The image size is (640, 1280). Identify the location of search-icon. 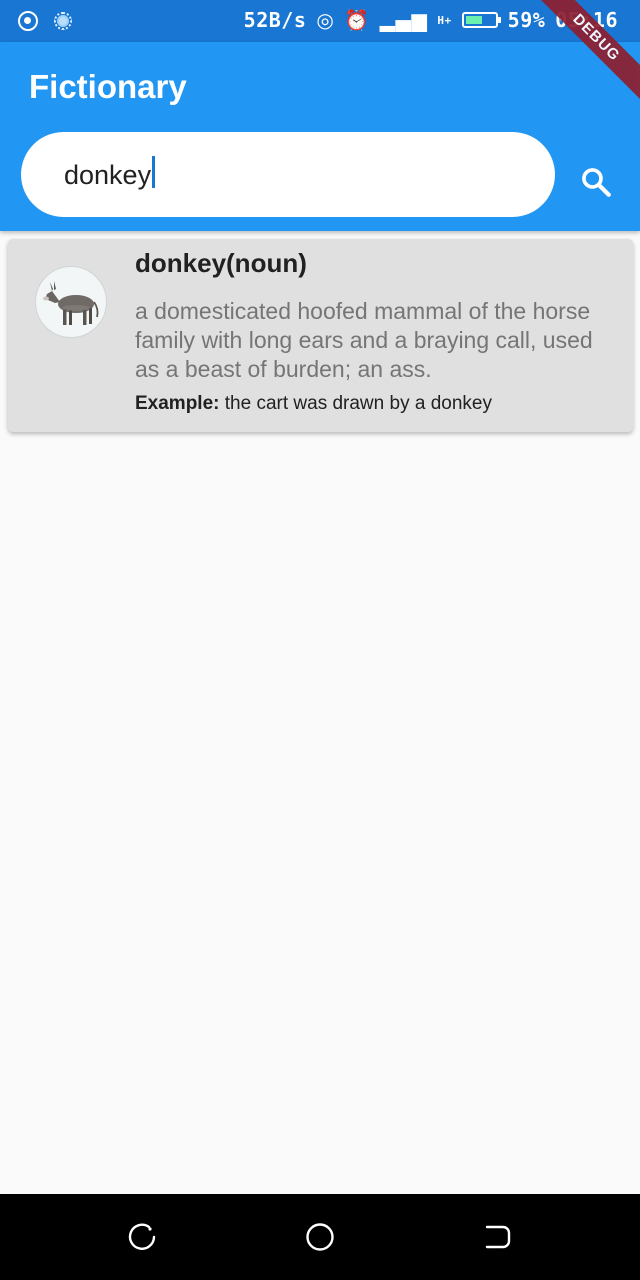
(596, 182).